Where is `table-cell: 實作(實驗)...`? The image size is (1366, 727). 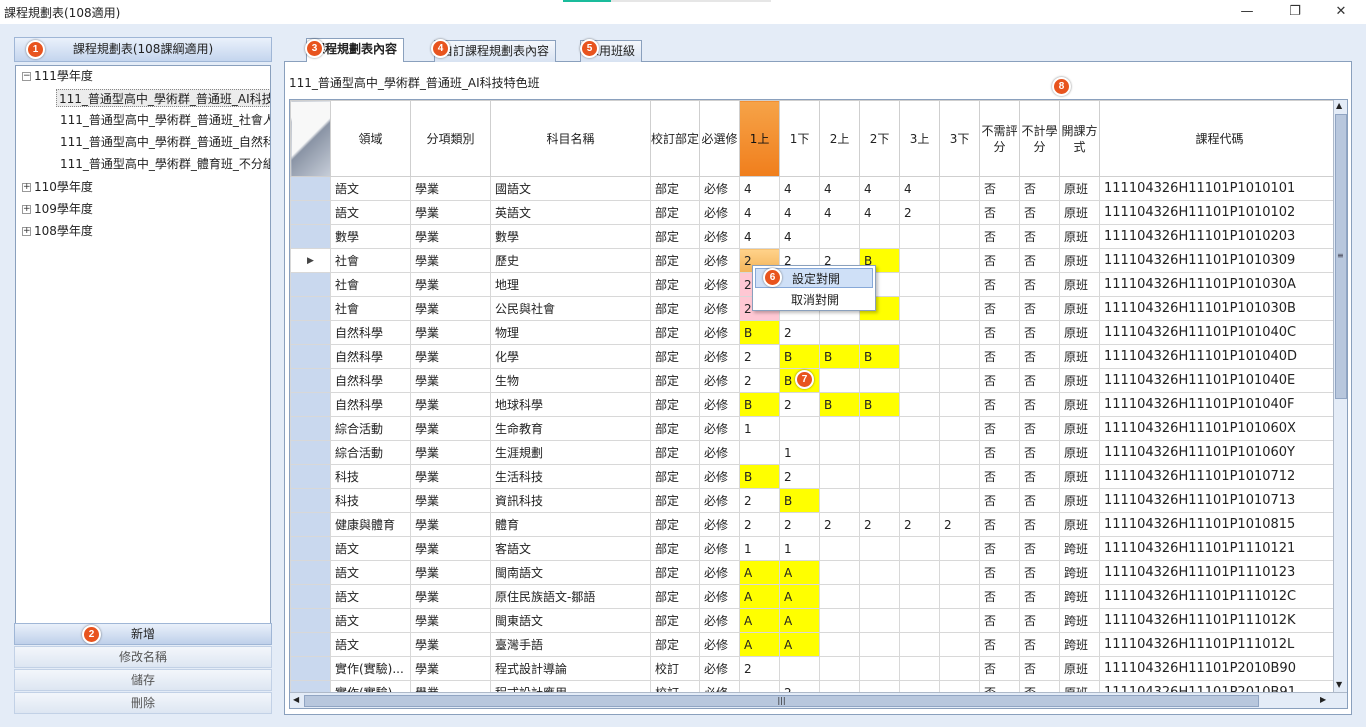 table-cell: 實作(實驗)... is located at coordinates (370, 668).